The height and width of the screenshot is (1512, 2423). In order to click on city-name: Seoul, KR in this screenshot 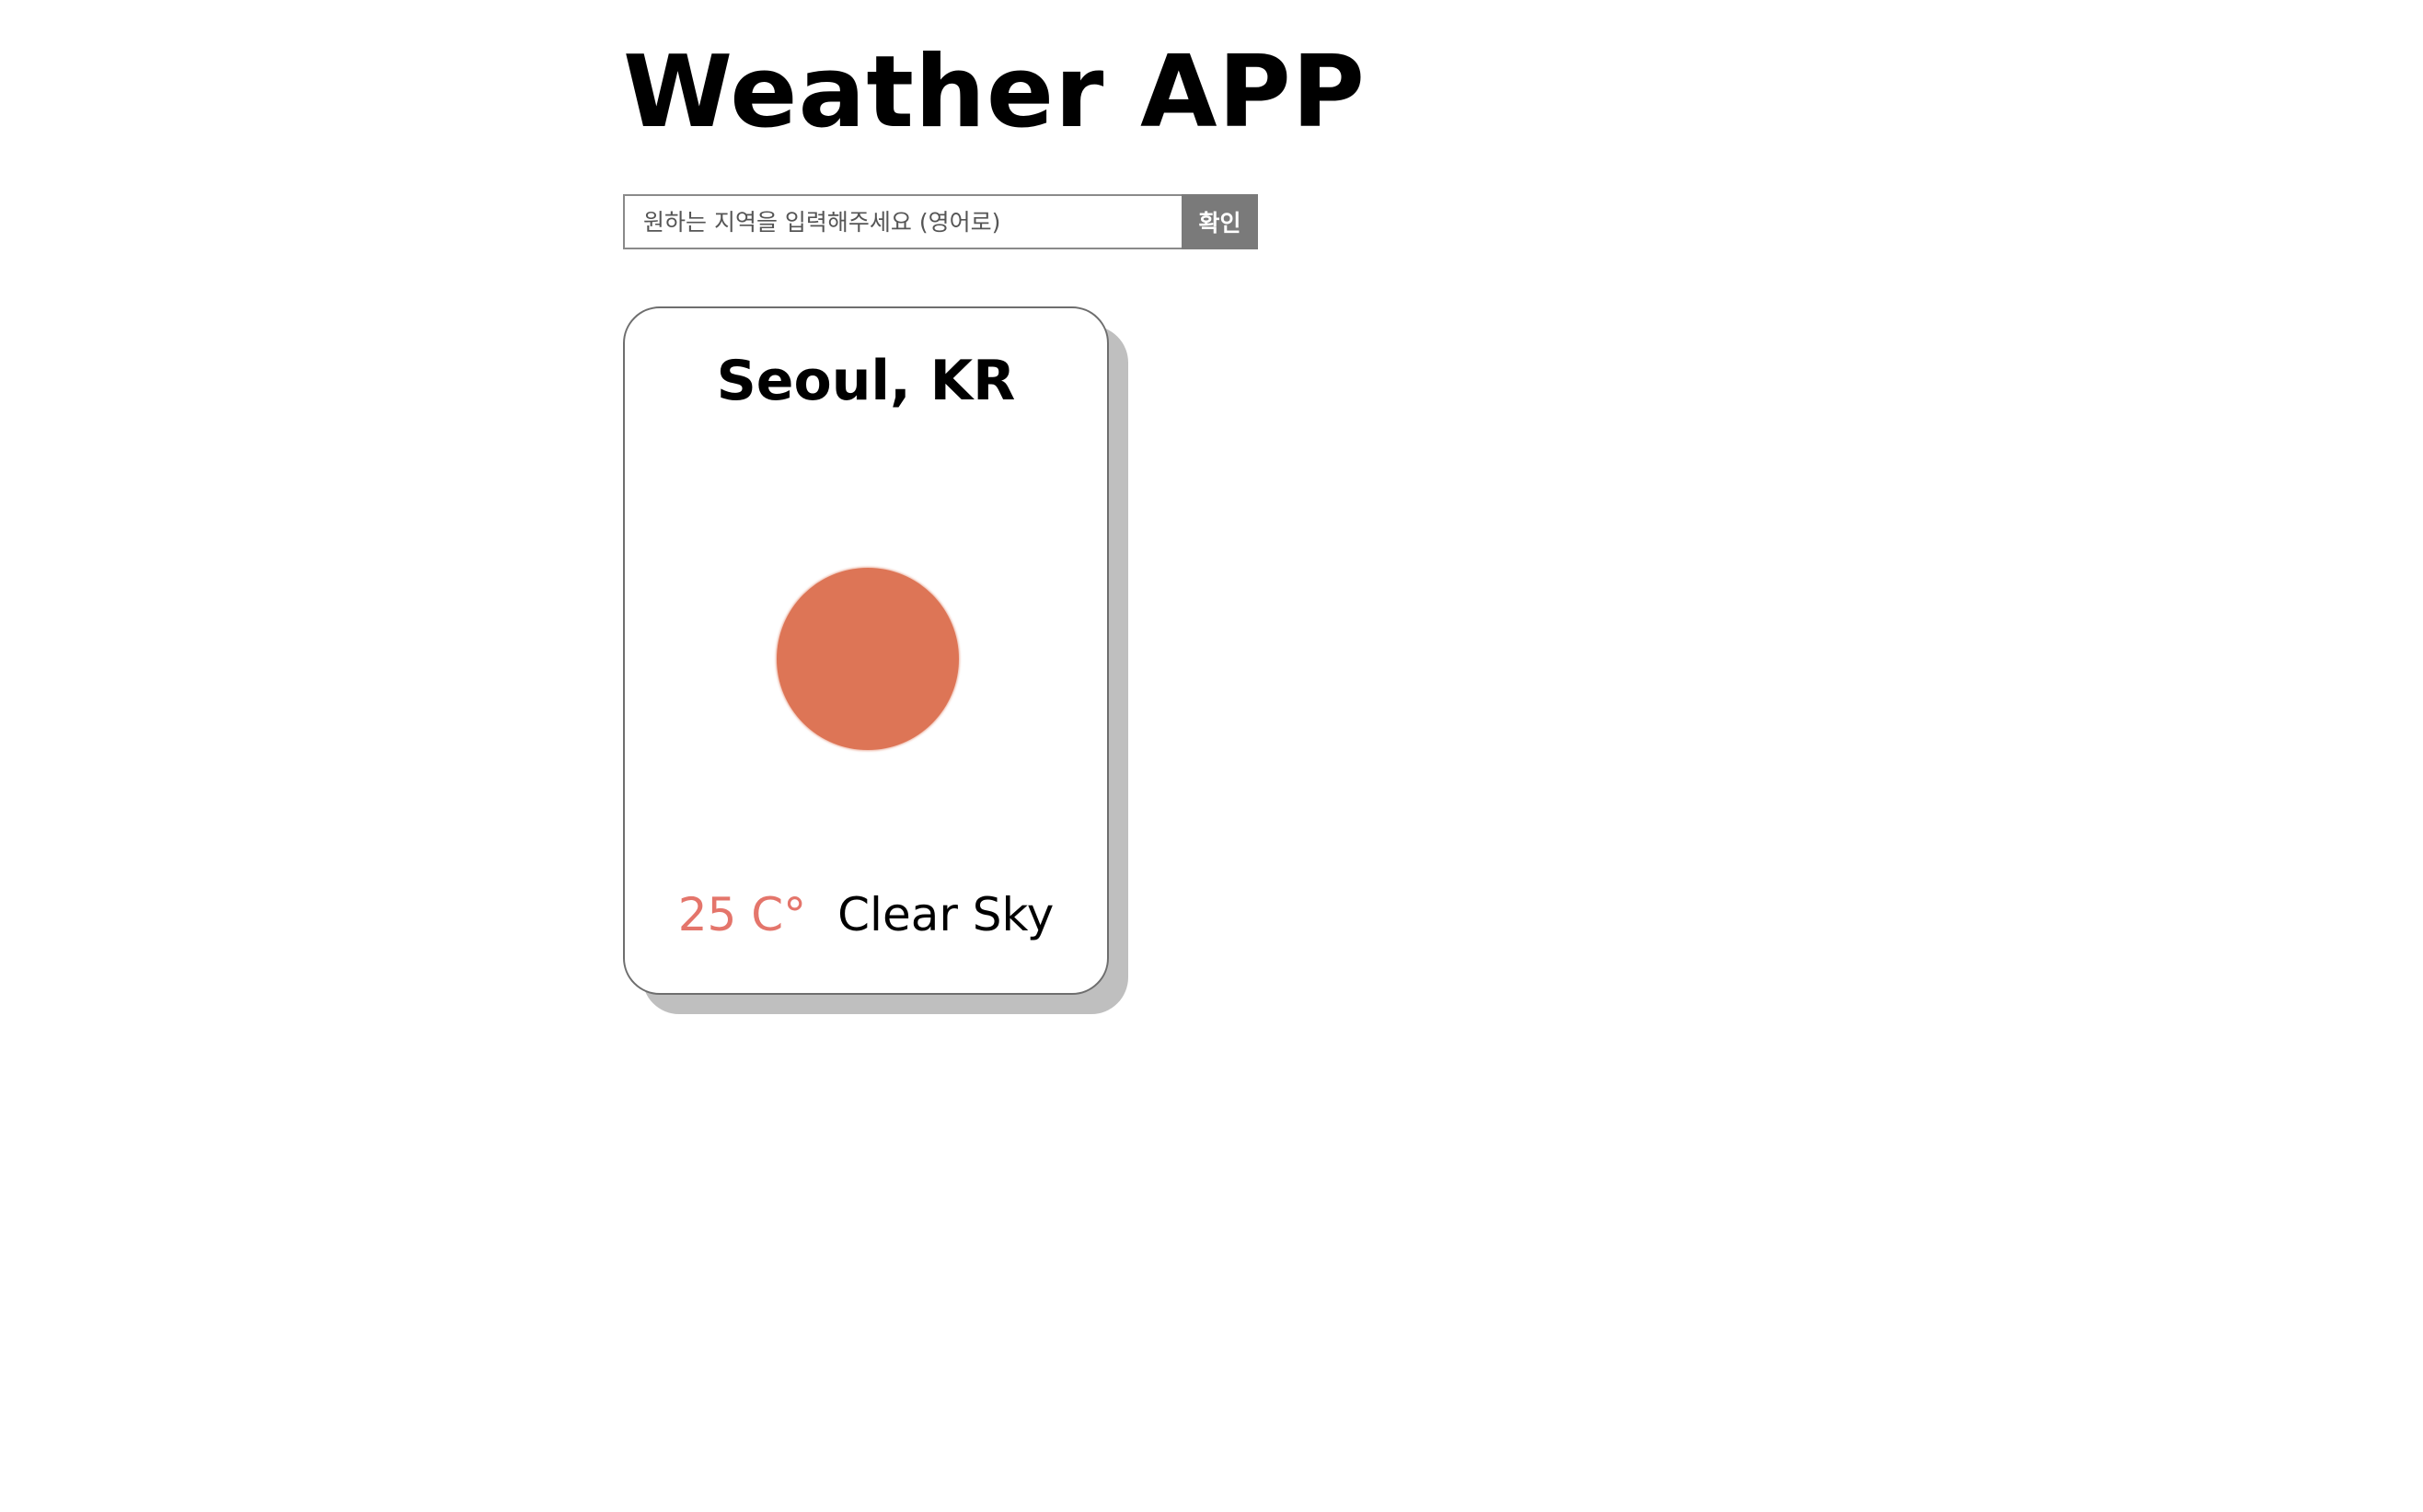, I will do `click(866, 381)`.